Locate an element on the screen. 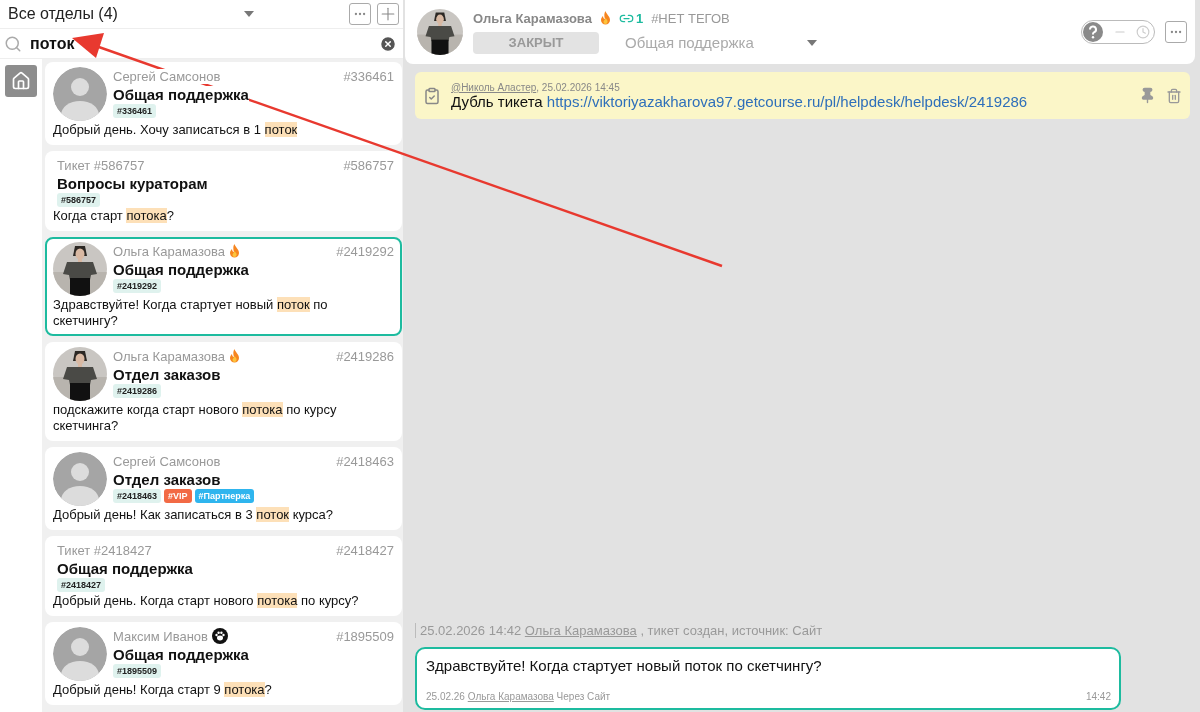 The height and width of the screenshot is (712, 1200). ticket-card: Сергей Самсонов #2418463 Отдел заказов #2418463 #VIP #Партнерка Добрый день! Как записаться в 3 поток курса? is located at coordinates (223, 488).